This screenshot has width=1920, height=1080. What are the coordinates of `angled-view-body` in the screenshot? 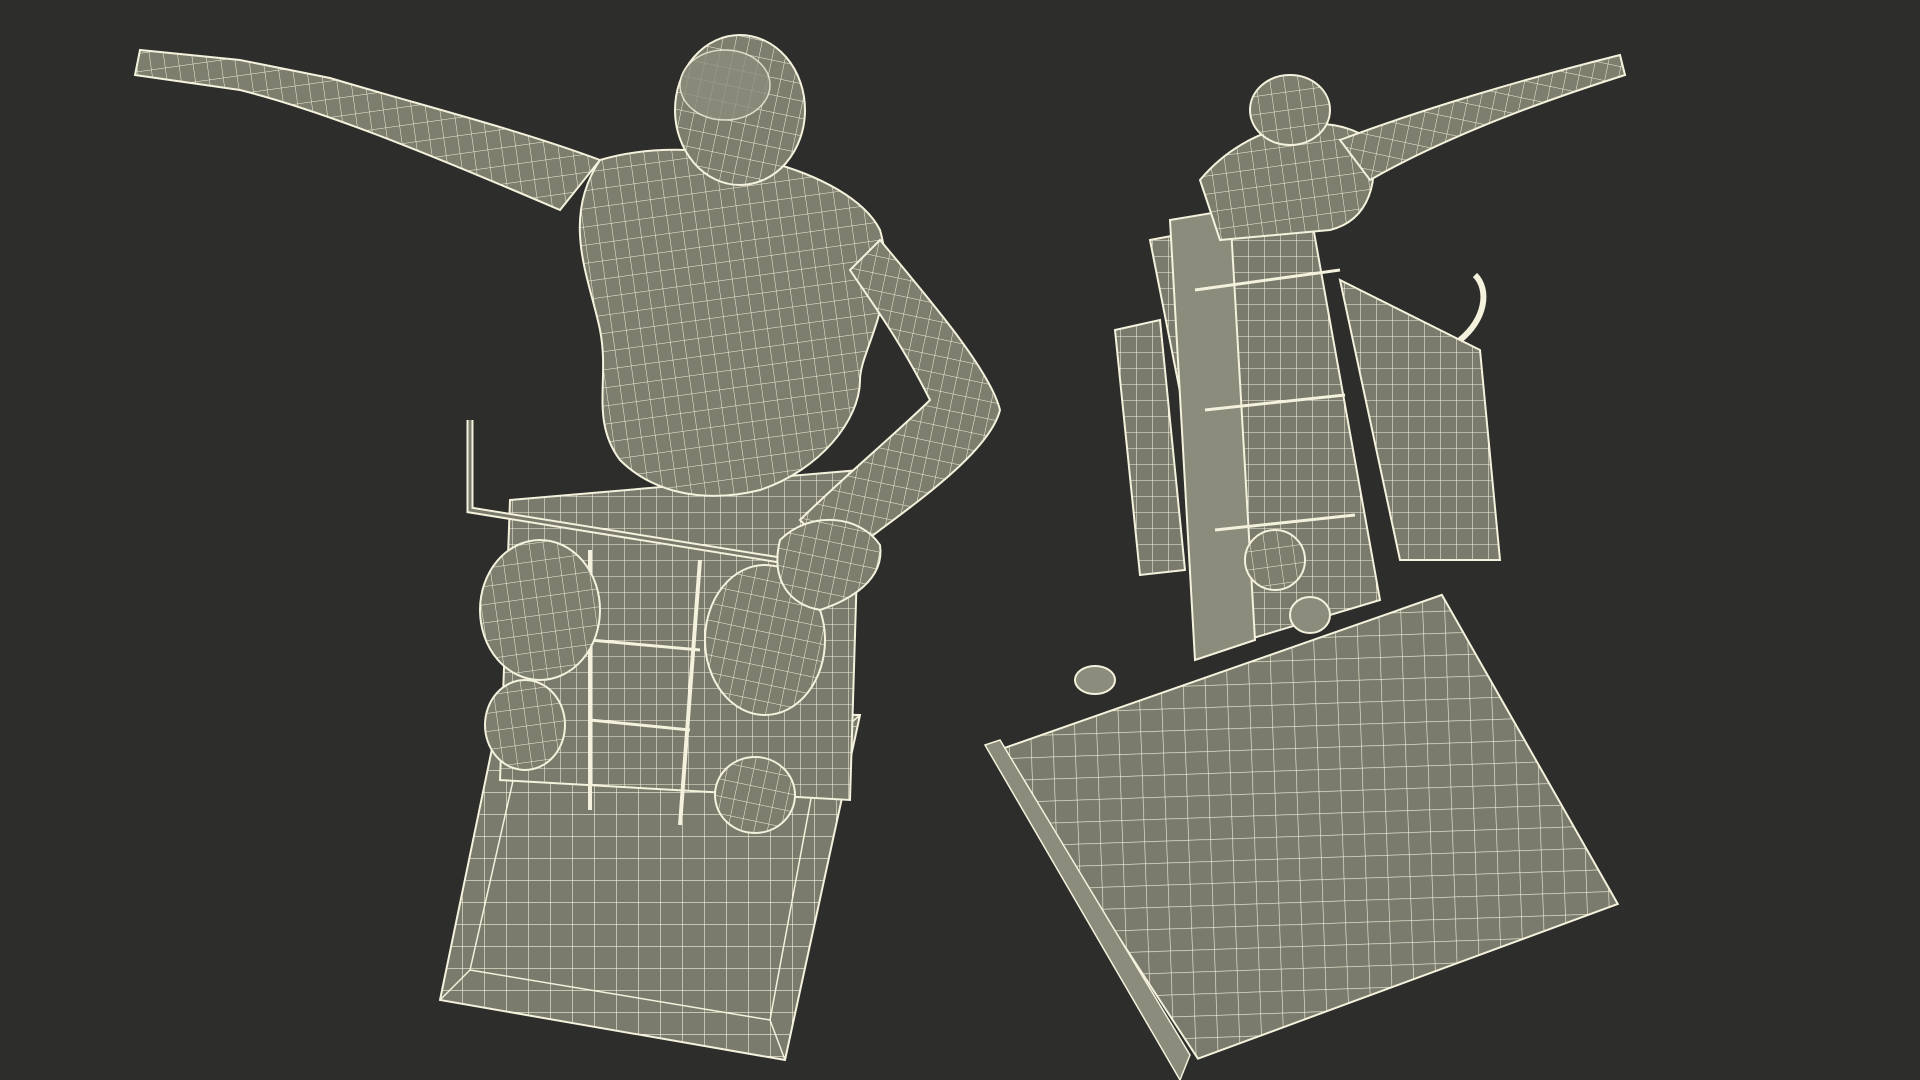 It's located at (1412, 147).